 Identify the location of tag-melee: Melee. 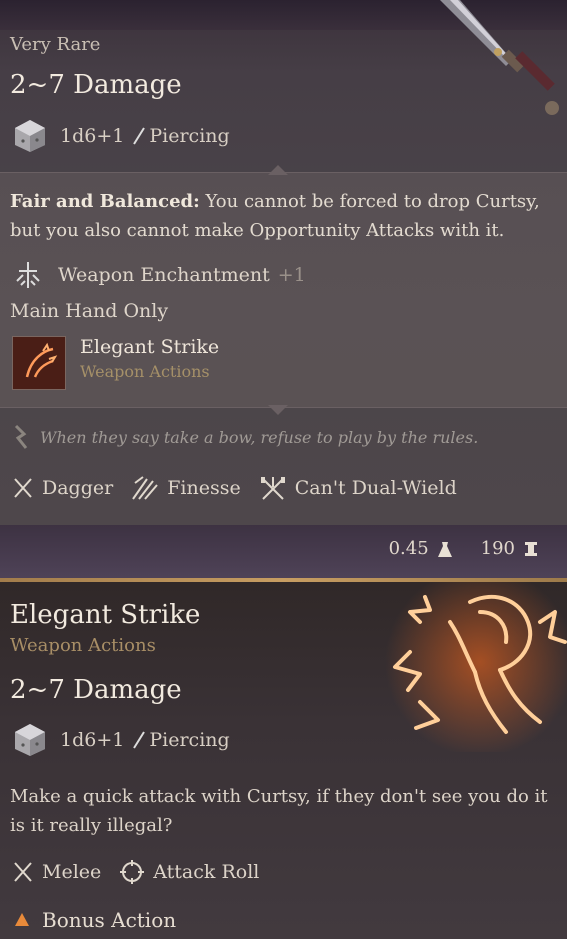
(56, 872).